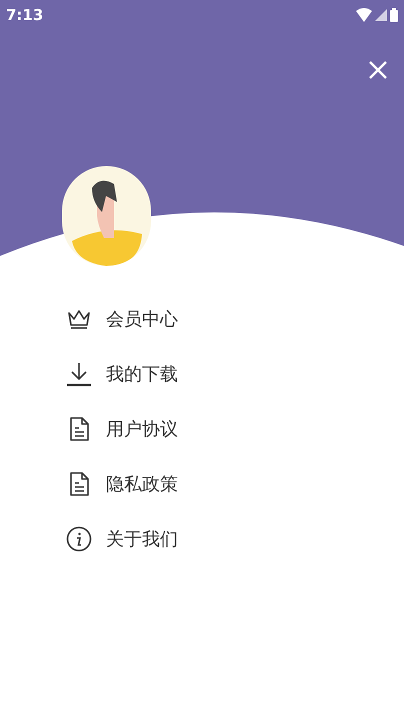  Describe the element at coordinates (394, 15) in the screenshot. I see `battery-icon` at that location.